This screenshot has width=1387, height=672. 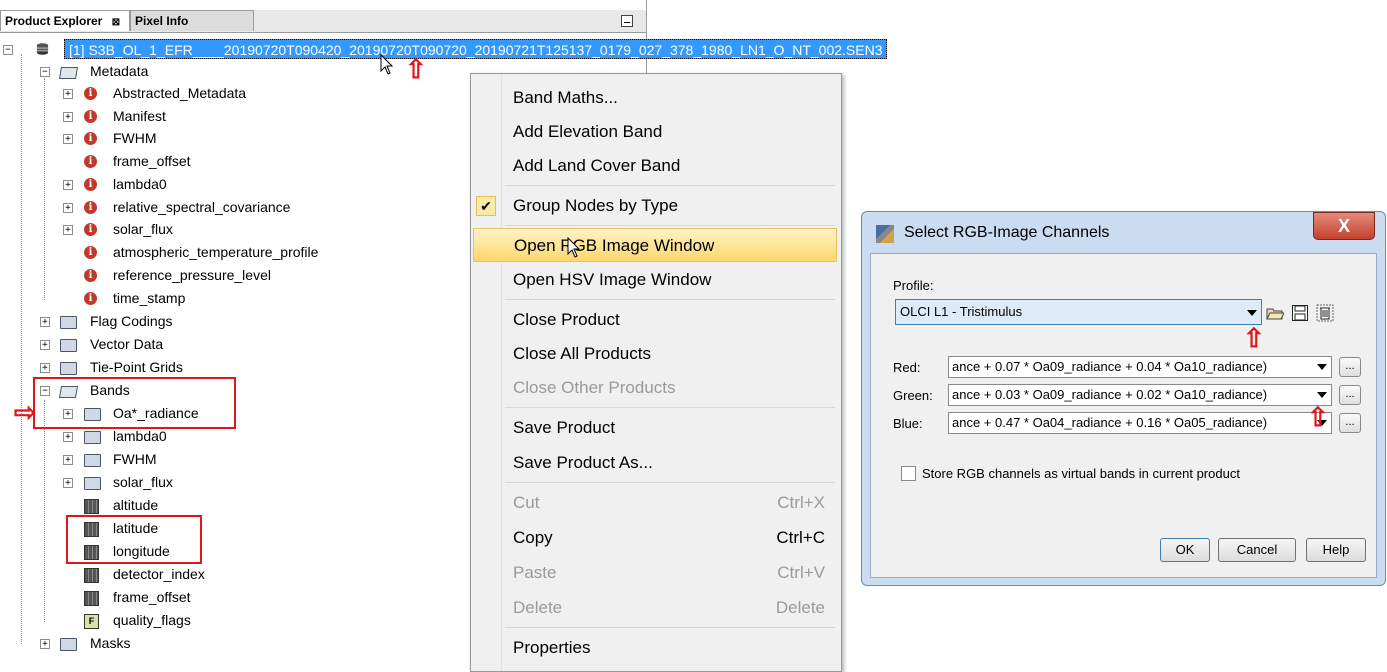 What do you see at coordinates (1185, 550) in the screenshot?
I see `ok-button: OK` at bounding box center [1185, 550].